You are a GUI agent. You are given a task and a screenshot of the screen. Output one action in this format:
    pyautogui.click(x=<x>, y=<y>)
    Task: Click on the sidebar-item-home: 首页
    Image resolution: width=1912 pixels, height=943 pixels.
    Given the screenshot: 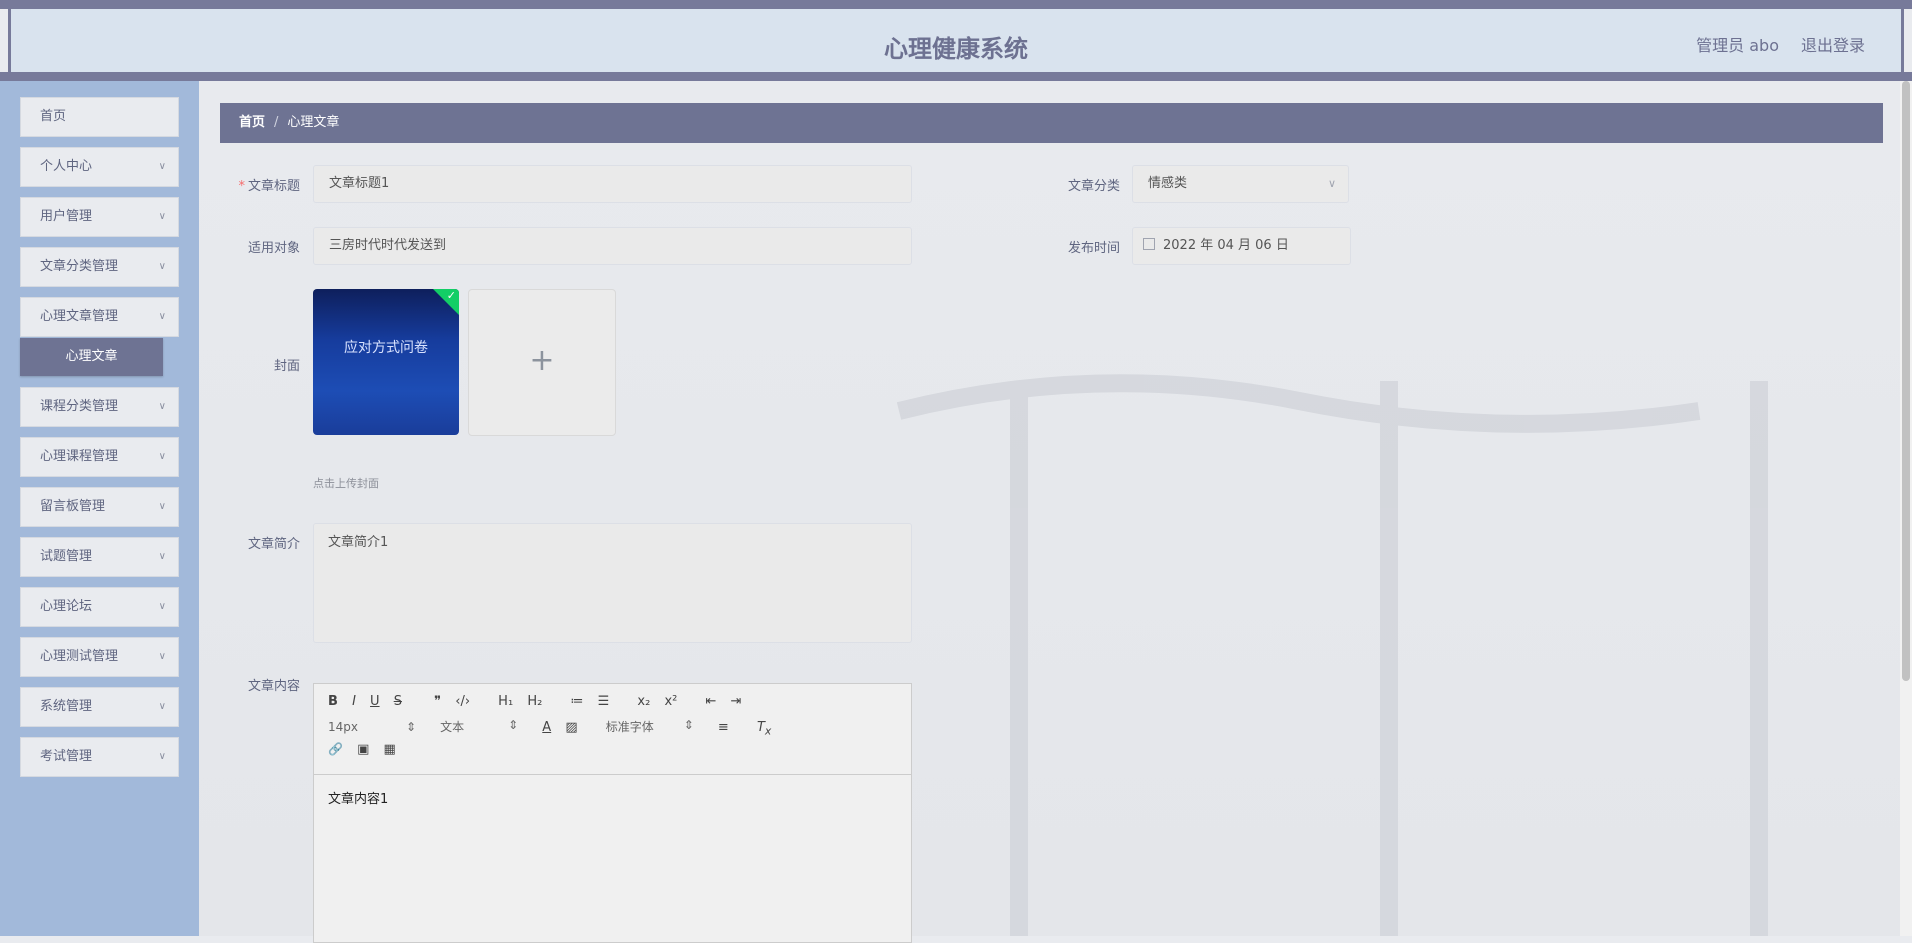 What is the action you would take?
    pyautogui.click(x=99, y=117)
    